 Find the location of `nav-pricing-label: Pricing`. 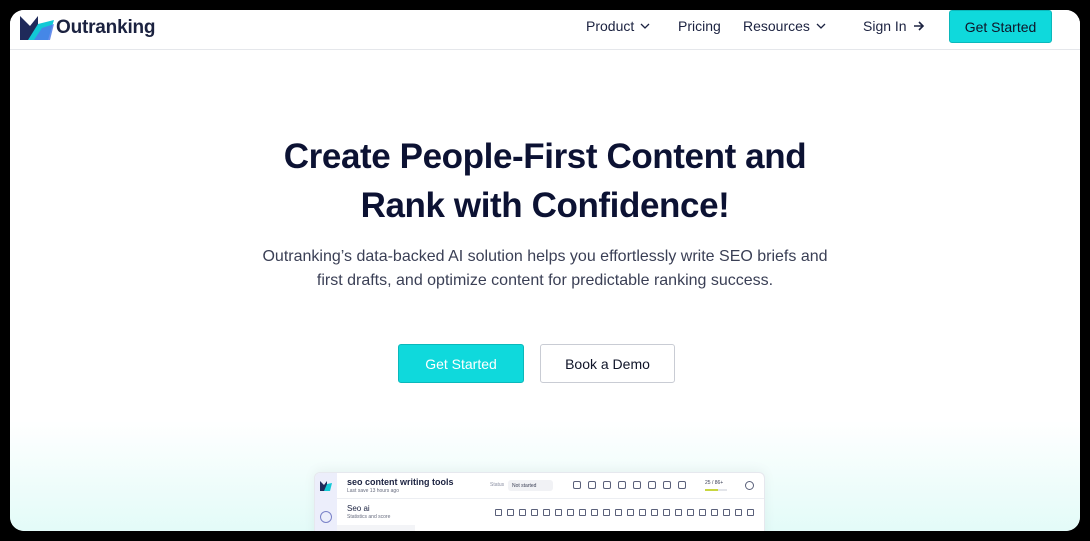

nav-pricing-label: Pricing is located at coordinates (699, 26).